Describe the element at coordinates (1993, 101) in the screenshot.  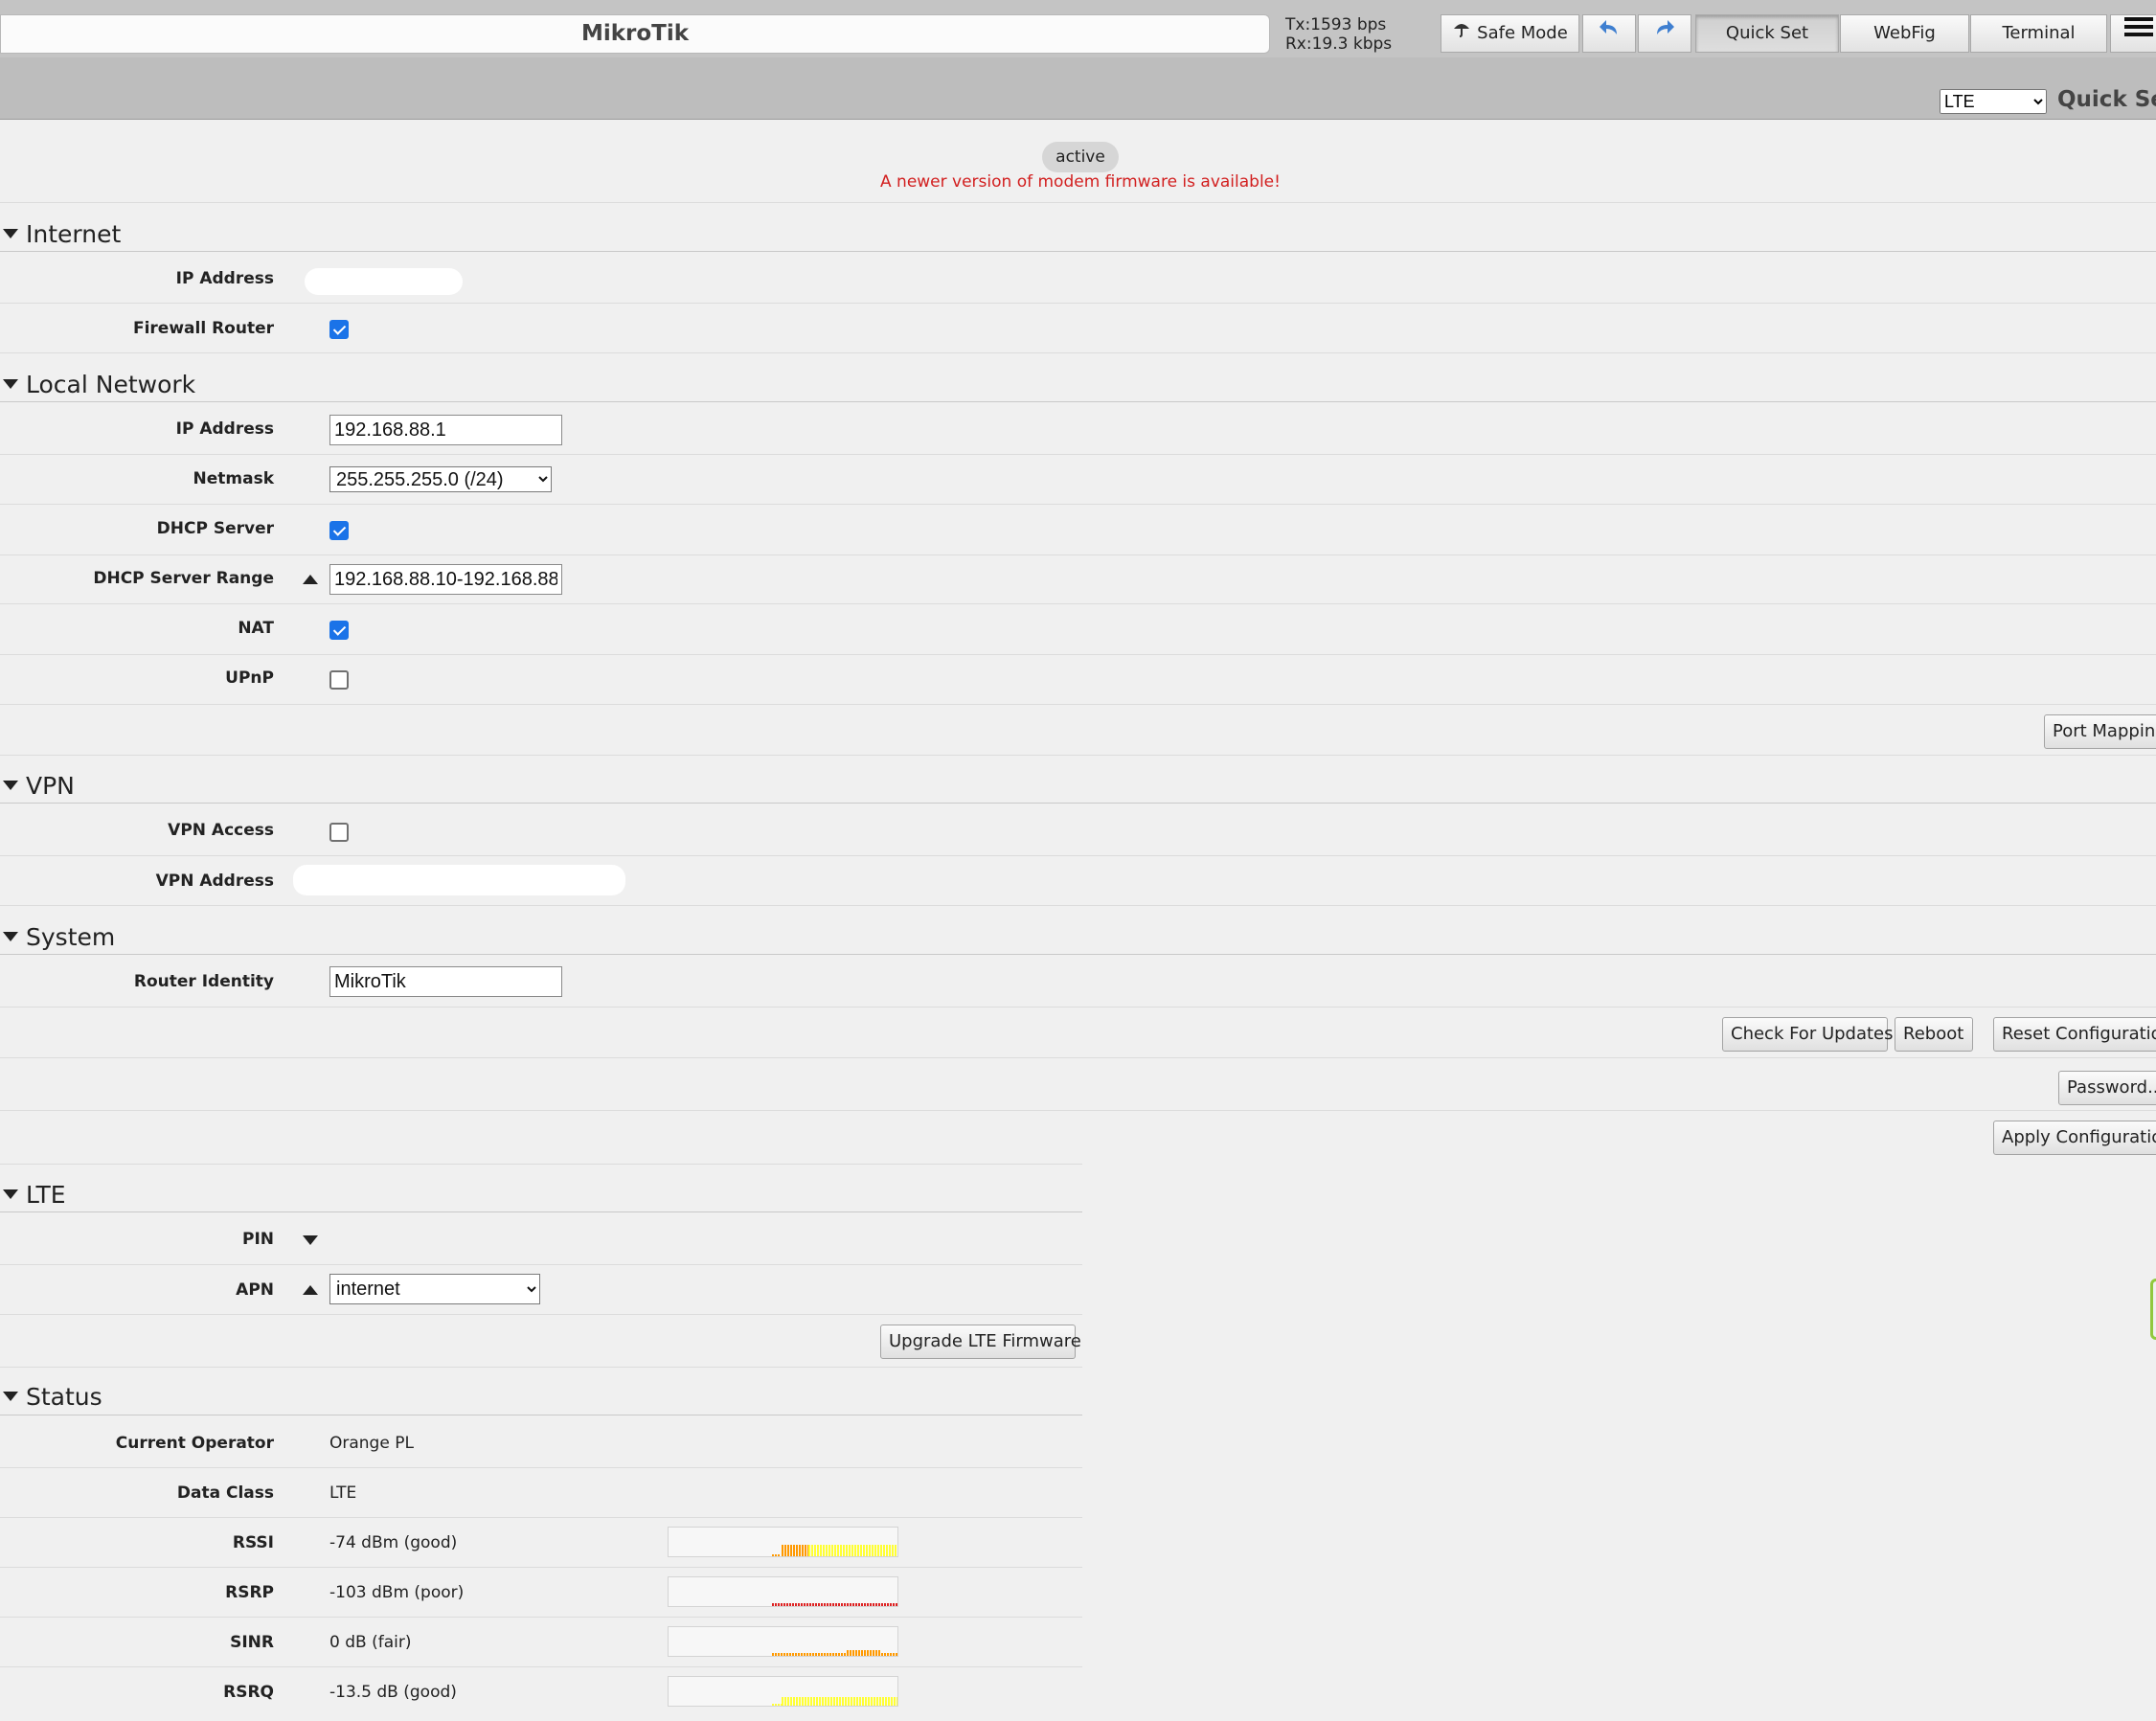
I see `quickset-mode-select: LTE` at that location.